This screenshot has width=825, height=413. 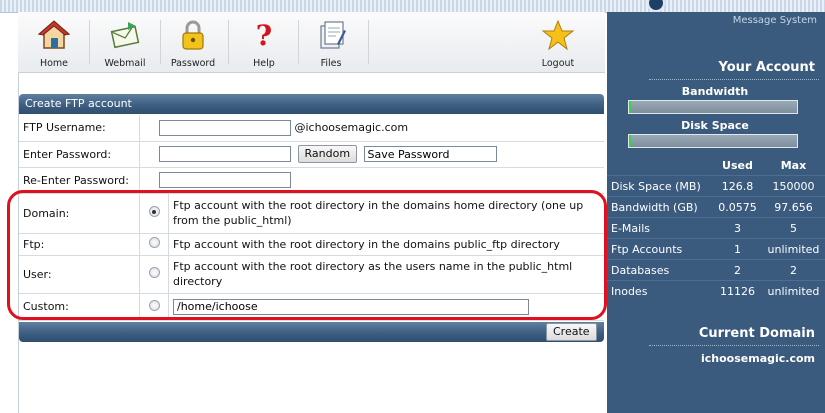 I want to click on toolbar-files-button: Files, so click(x=331, y=42).